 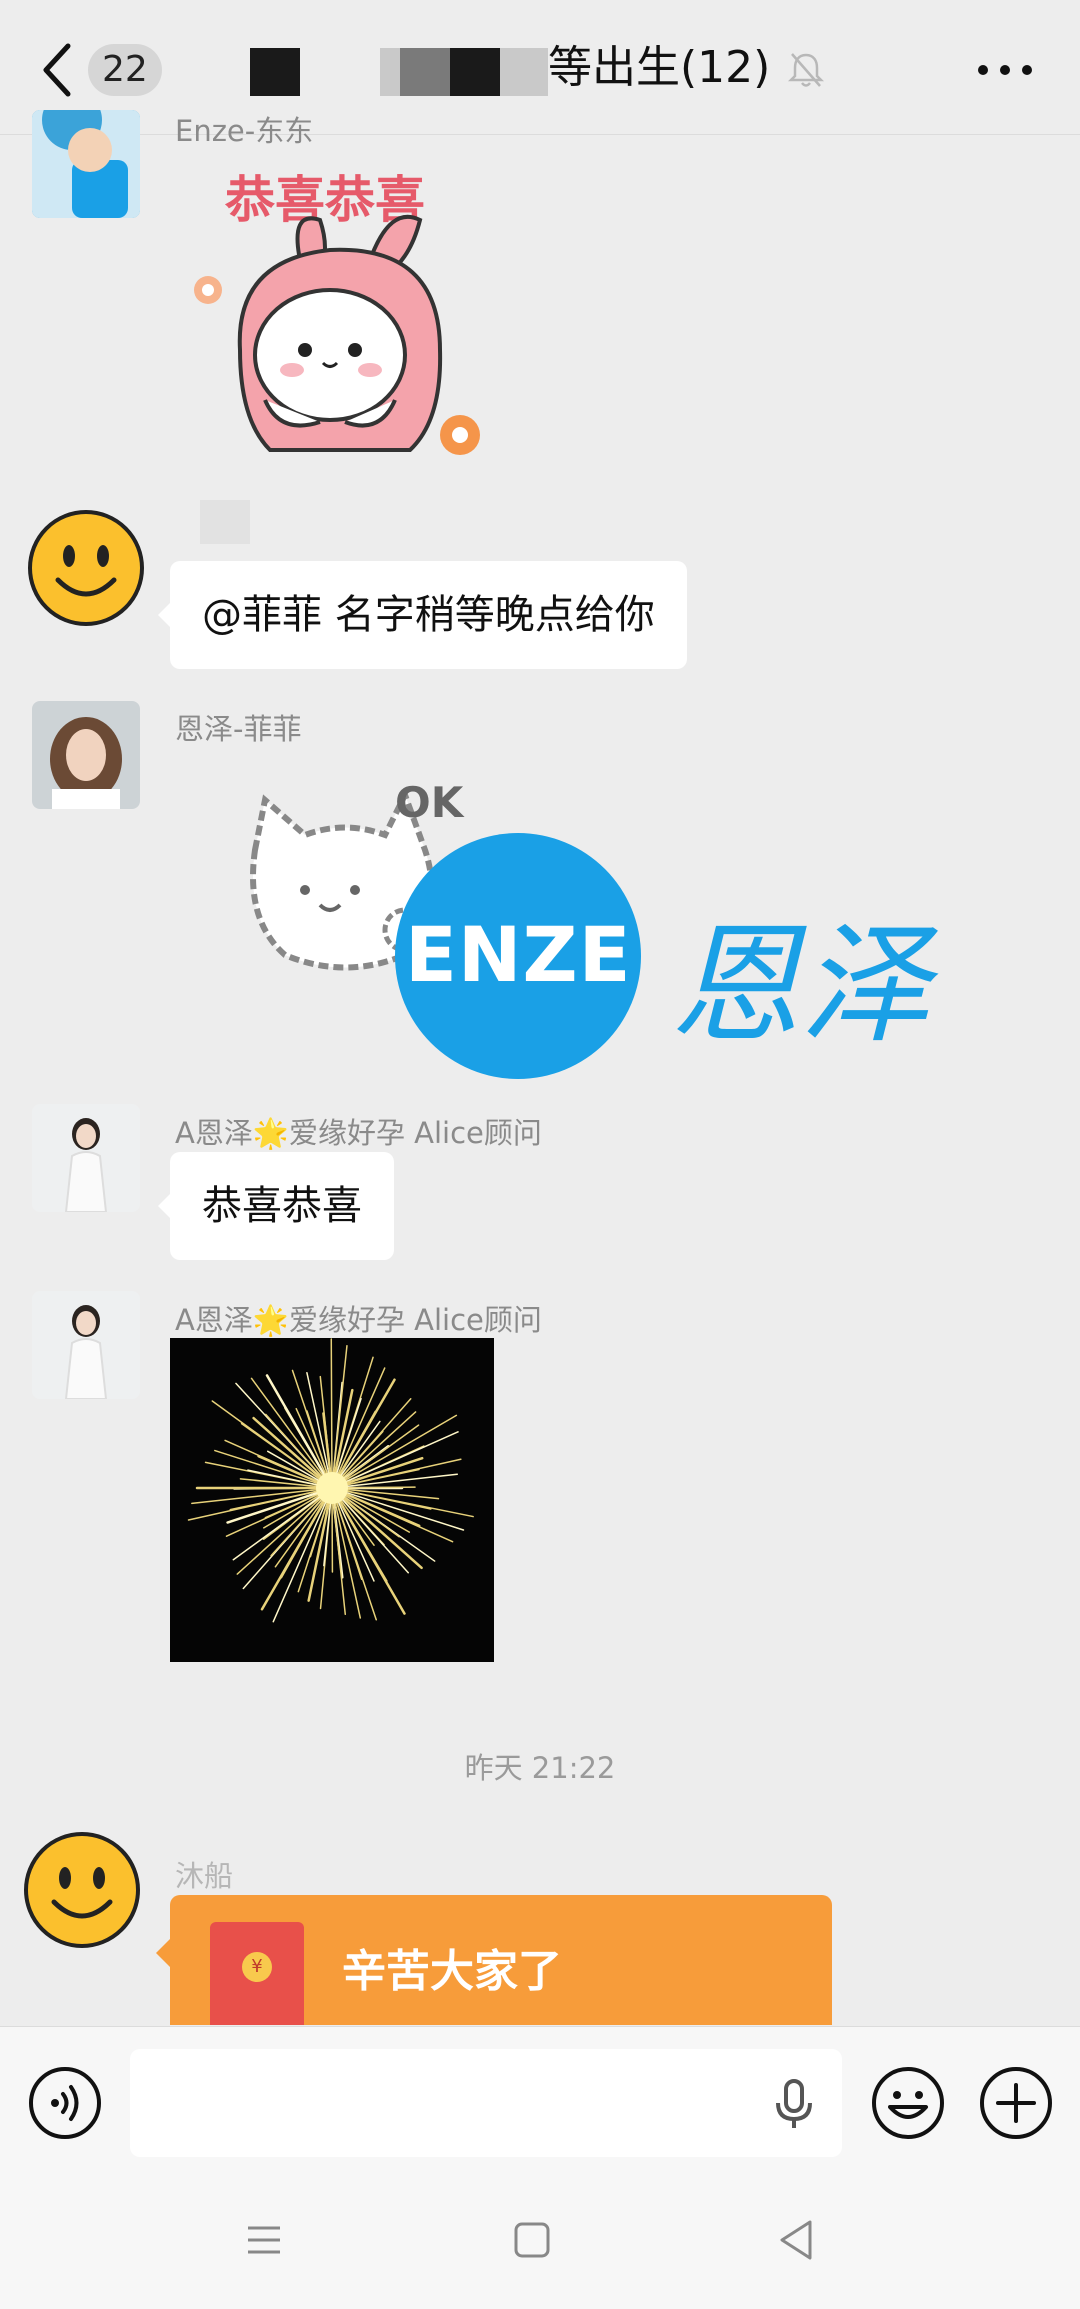 I want to click on voice-input-icon, so click(x=65, y=2103).